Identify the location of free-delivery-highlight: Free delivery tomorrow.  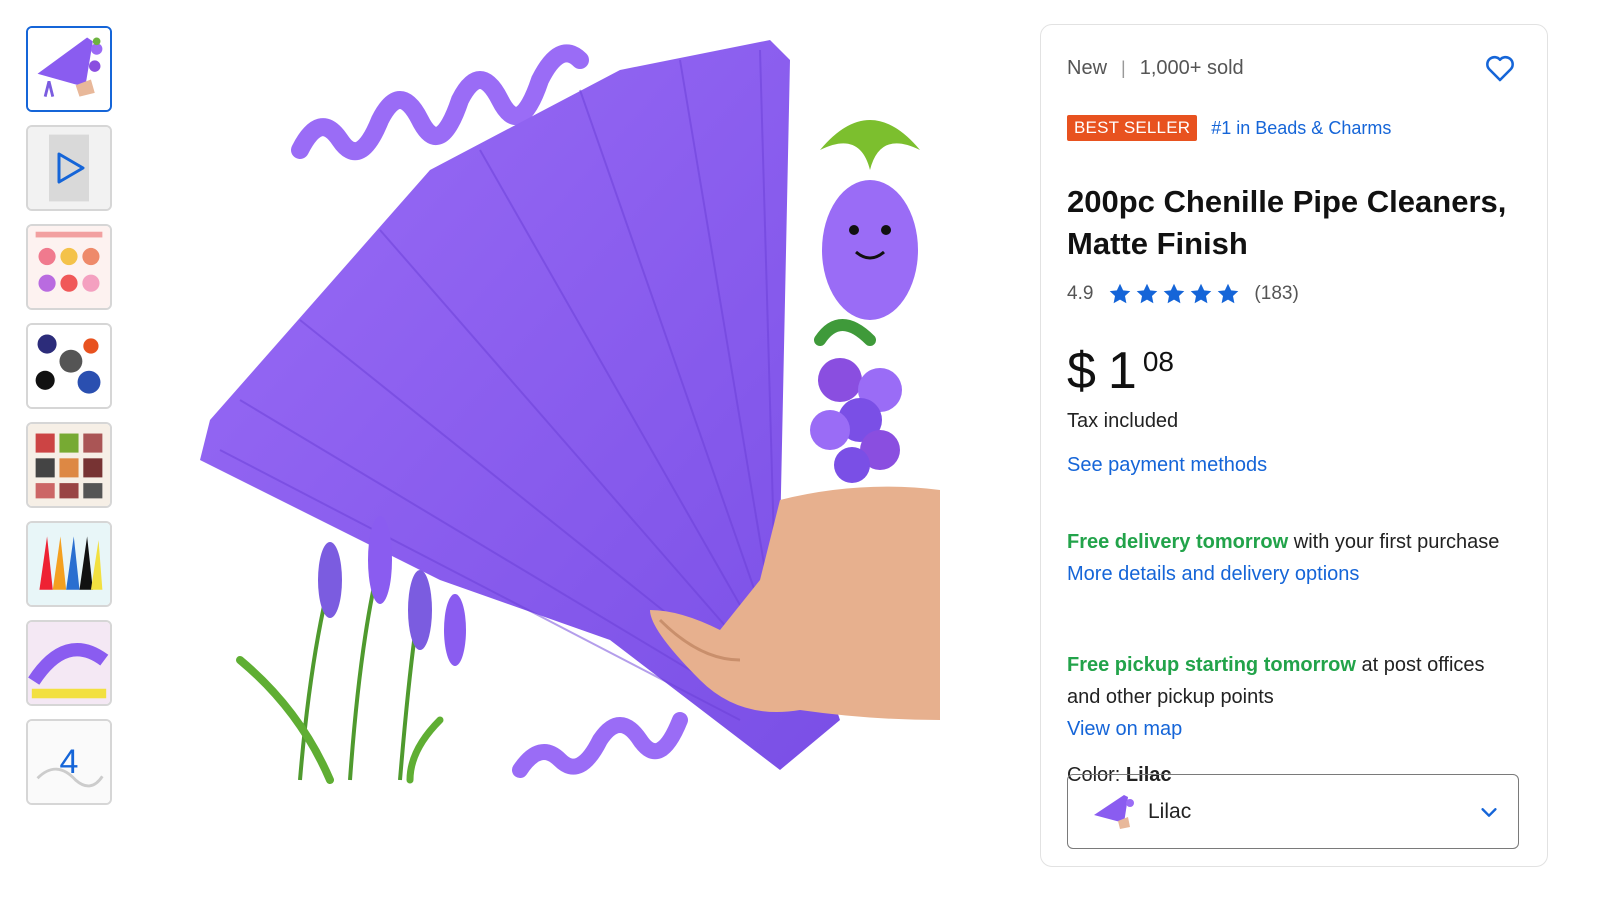
(1178, 542).